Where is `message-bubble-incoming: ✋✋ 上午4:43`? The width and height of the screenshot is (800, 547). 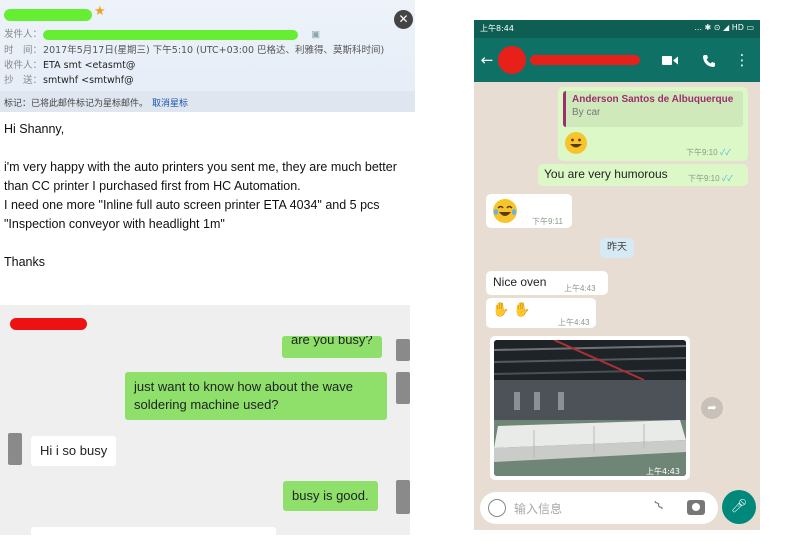
message-bubble-incoming: ✋✋ 上午4:43 is located at coordinates (541, 313).